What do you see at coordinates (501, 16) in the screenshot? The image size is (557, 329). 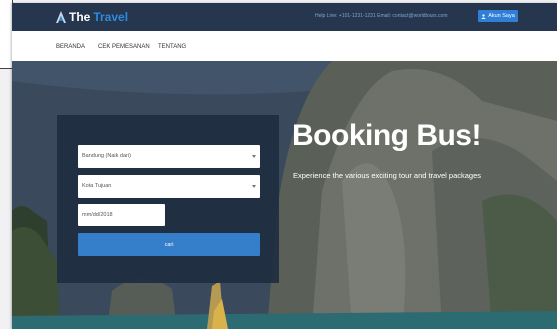 I see `my-account-label: Akun Saya` at bounding box center [501, 16].